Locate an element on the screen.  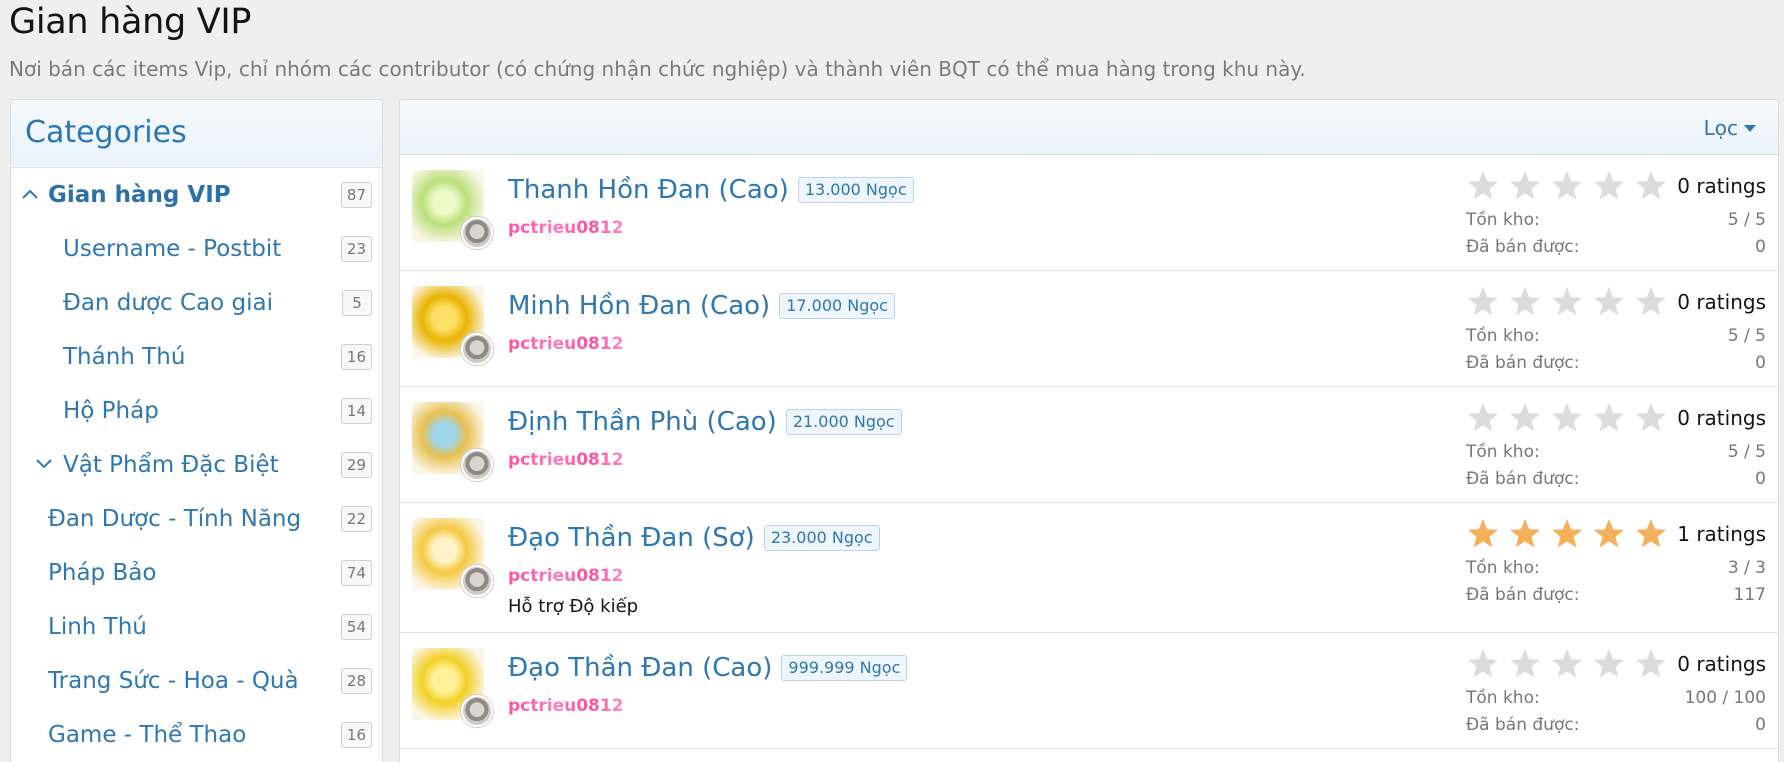
product-title-line: Minh Hồn Đan (Cao) 17.000 Ngọc is located at coordinates (701, 306).